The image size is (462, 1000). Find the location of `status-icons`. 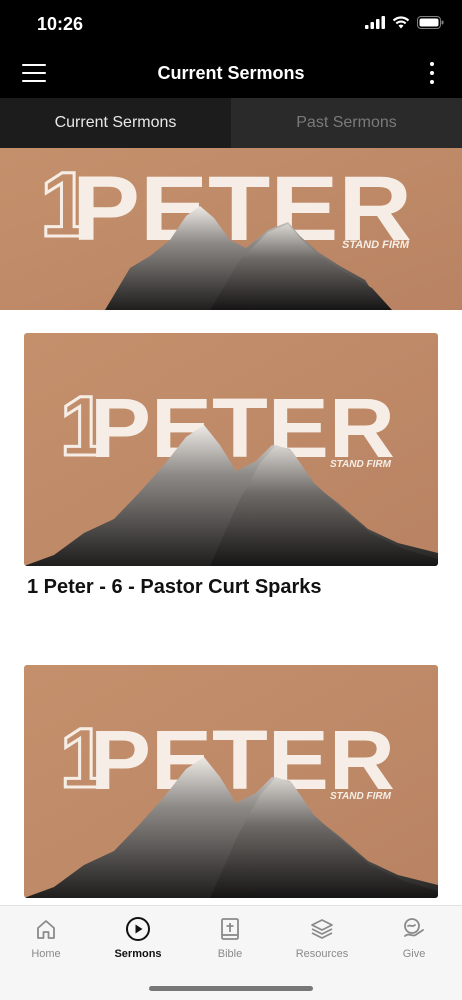

status-icons is located at coordinates (404, 22).